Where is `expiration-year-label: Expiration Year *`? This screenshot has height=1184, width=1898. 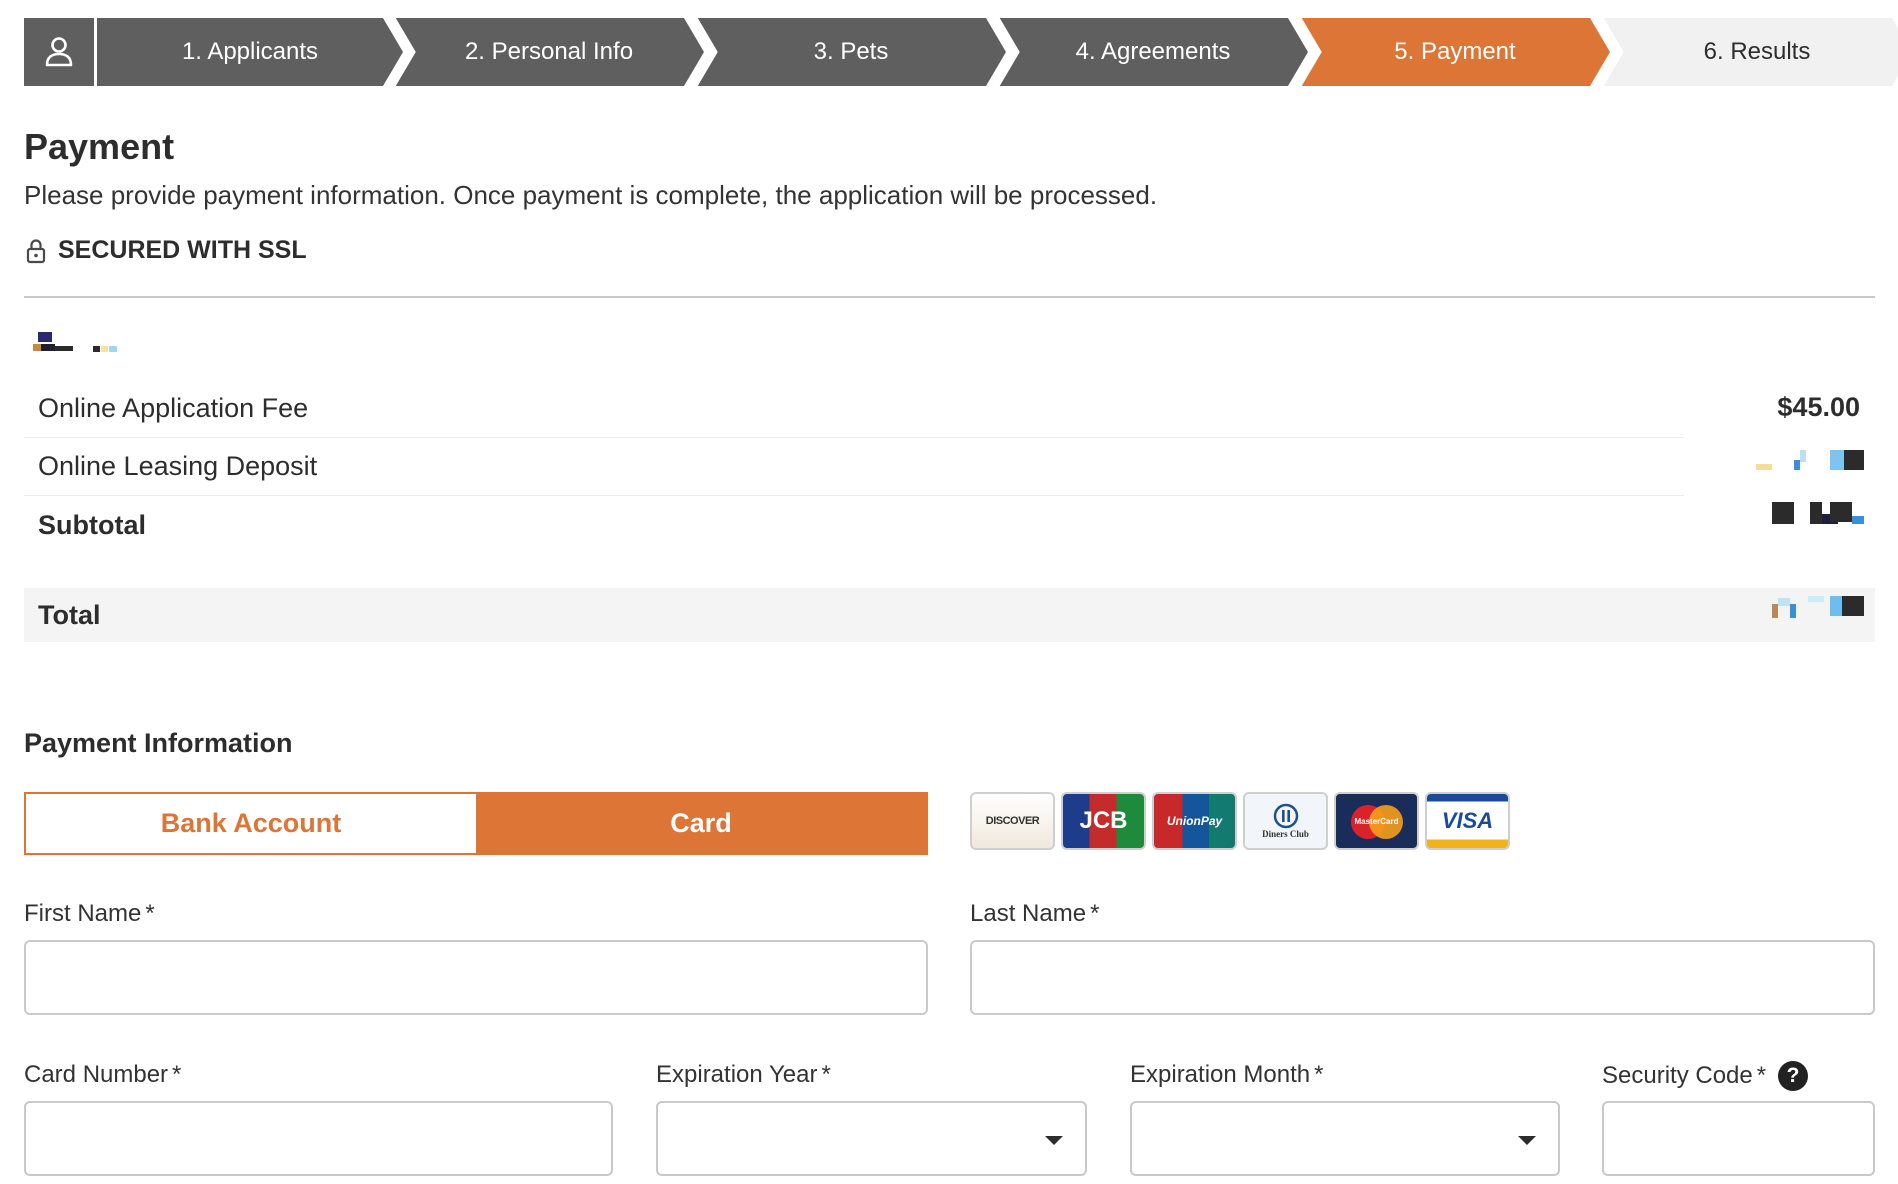 expiration-year-label: Expiration Year * is located at coordinates (743, 1075).